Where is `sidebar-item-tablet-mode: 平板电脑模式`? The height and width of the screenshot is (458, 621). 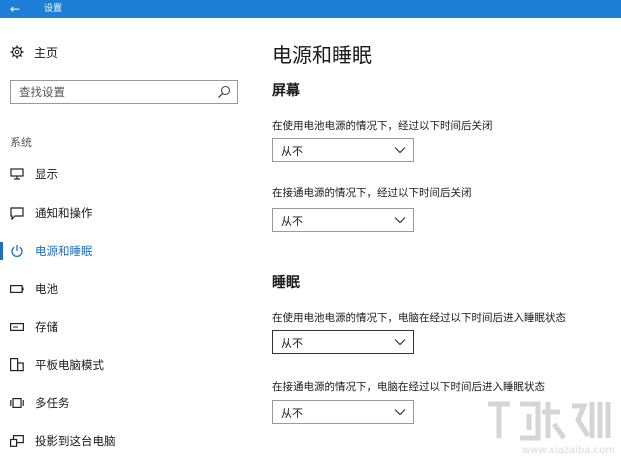
sidebar-item-tablet-mode: 平板电脑模式 is located at coordinates (125, 365).